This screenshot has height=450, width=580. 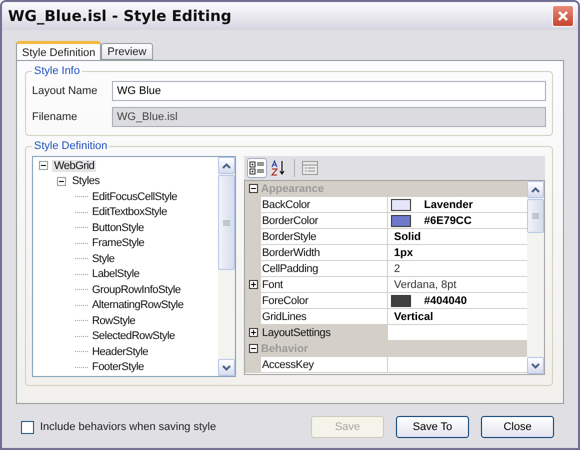 I want to click on tree-item: EditTextboxStyle, so click(x=129, y=212).